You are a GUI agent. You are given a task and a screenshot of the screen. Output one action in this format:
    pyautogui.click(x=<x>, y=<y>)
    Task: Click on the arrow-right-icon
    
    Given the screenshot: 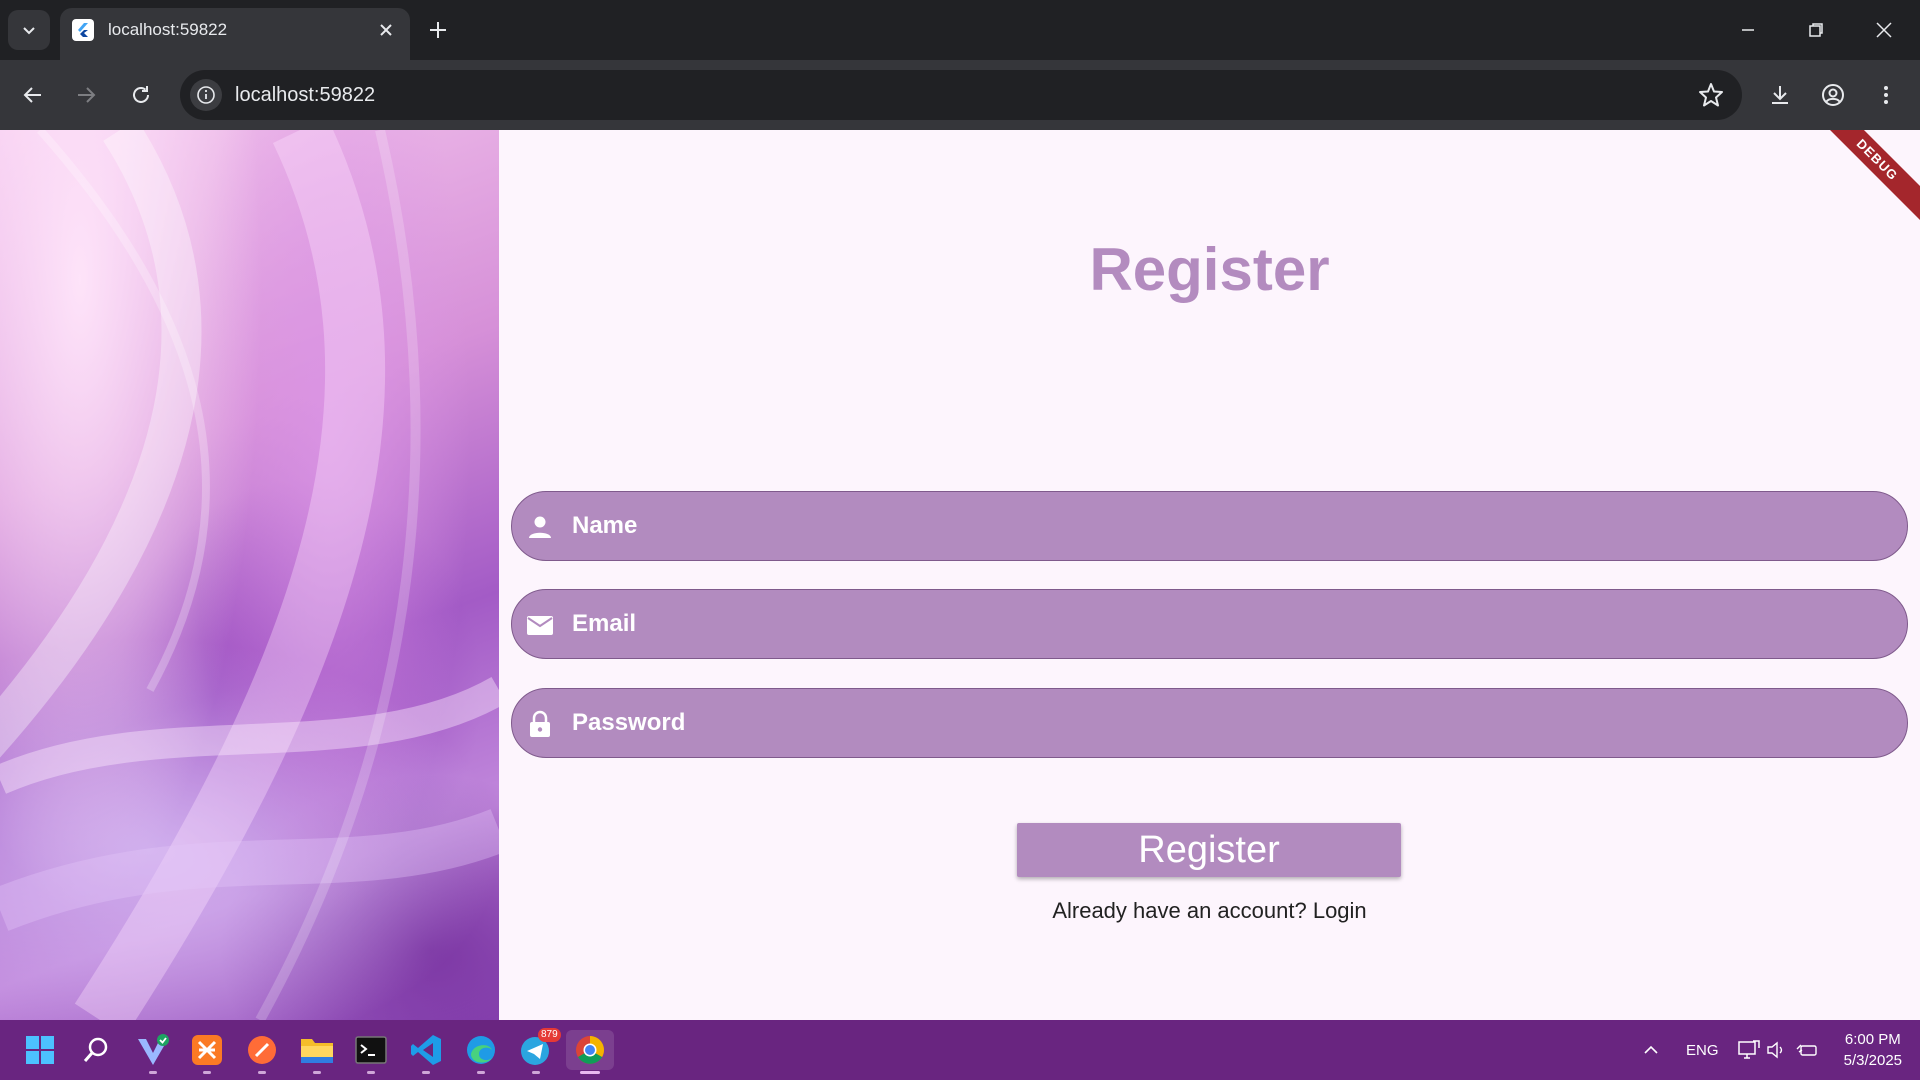 What is the action you would take?
    pyautogui.click(x=87, y=95)
    